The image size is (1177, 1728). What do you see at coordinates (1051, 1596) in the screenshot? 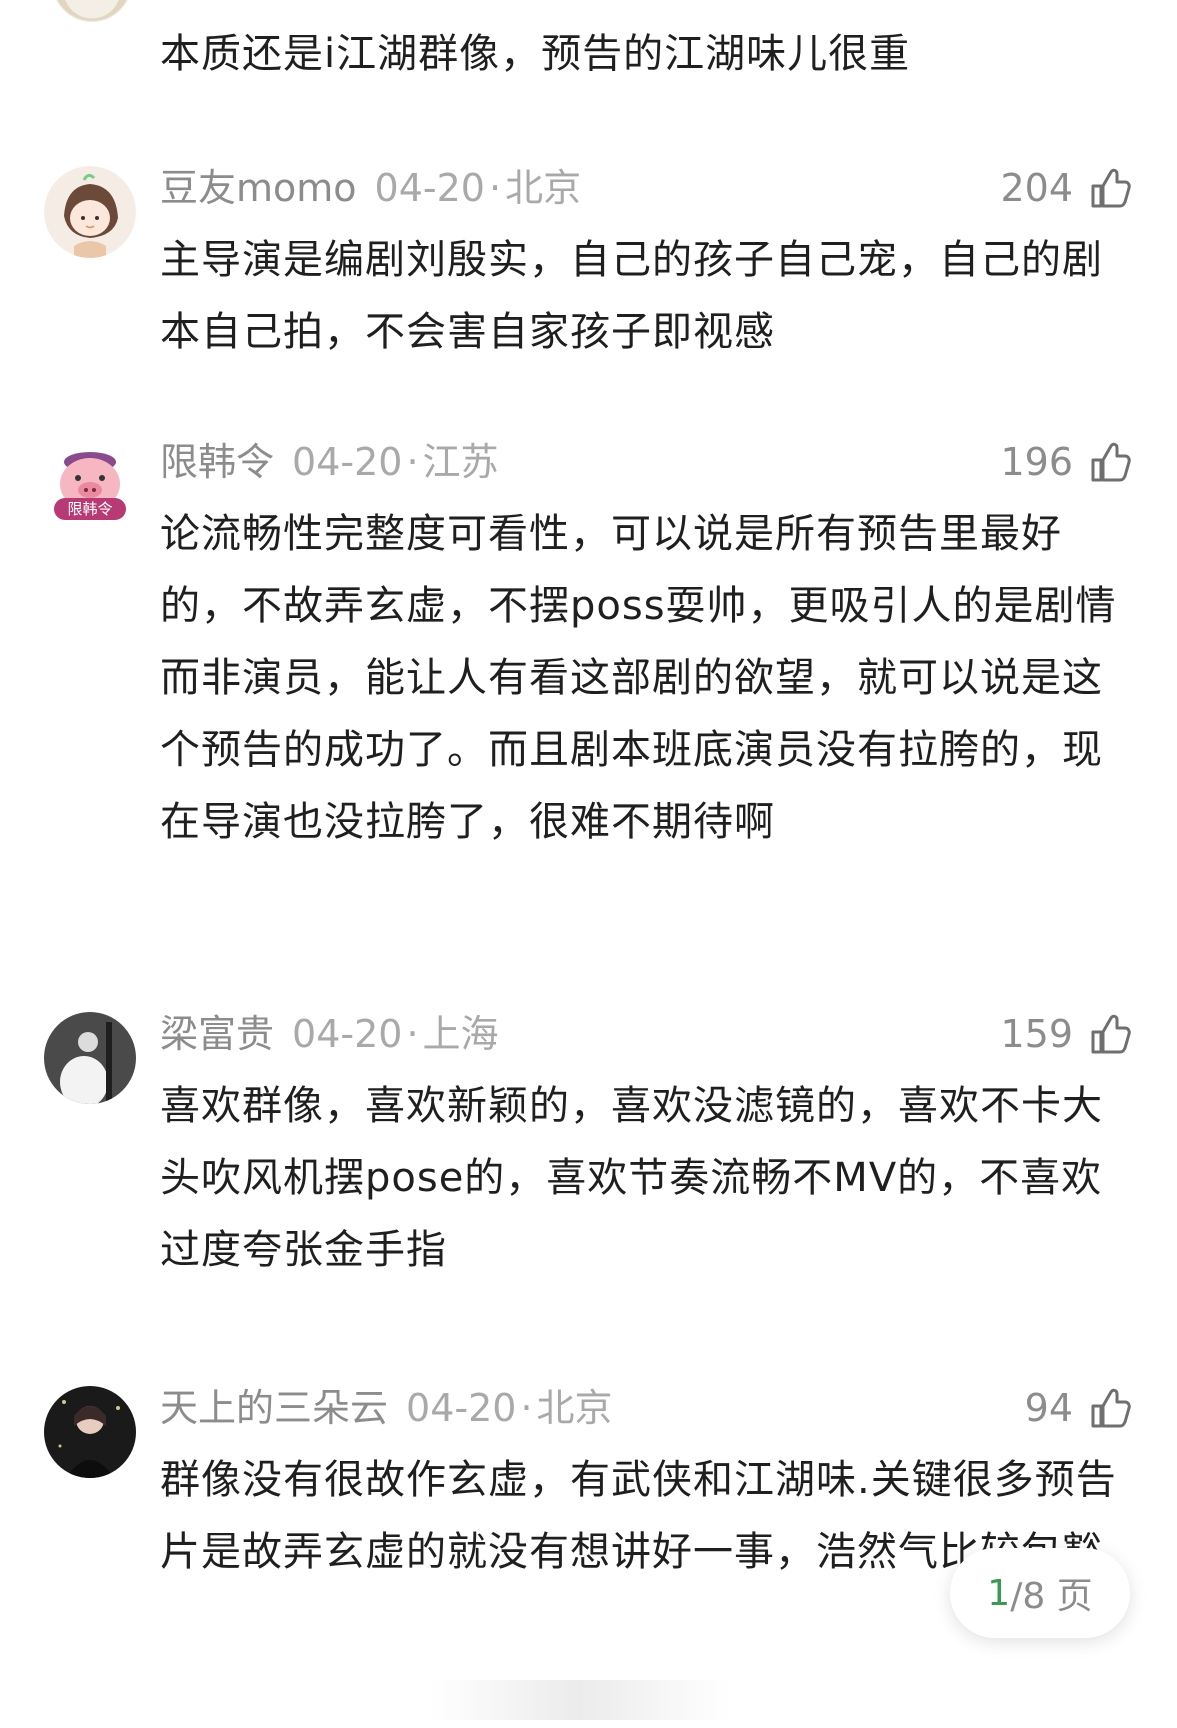
I see `total-pages: /8 页` at bounding box center [1051, 1596].